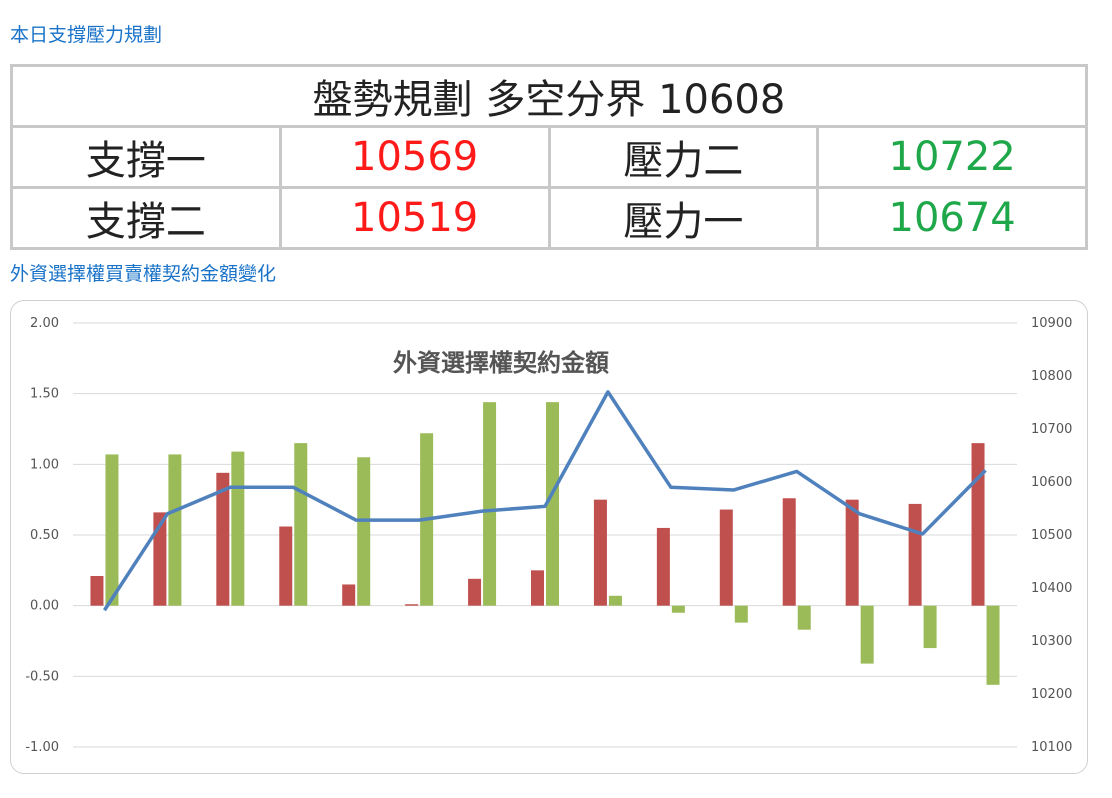 This screenshot has height=798, width=1112. I want to click on y-tick-label: 2.00, so click(44, 323).